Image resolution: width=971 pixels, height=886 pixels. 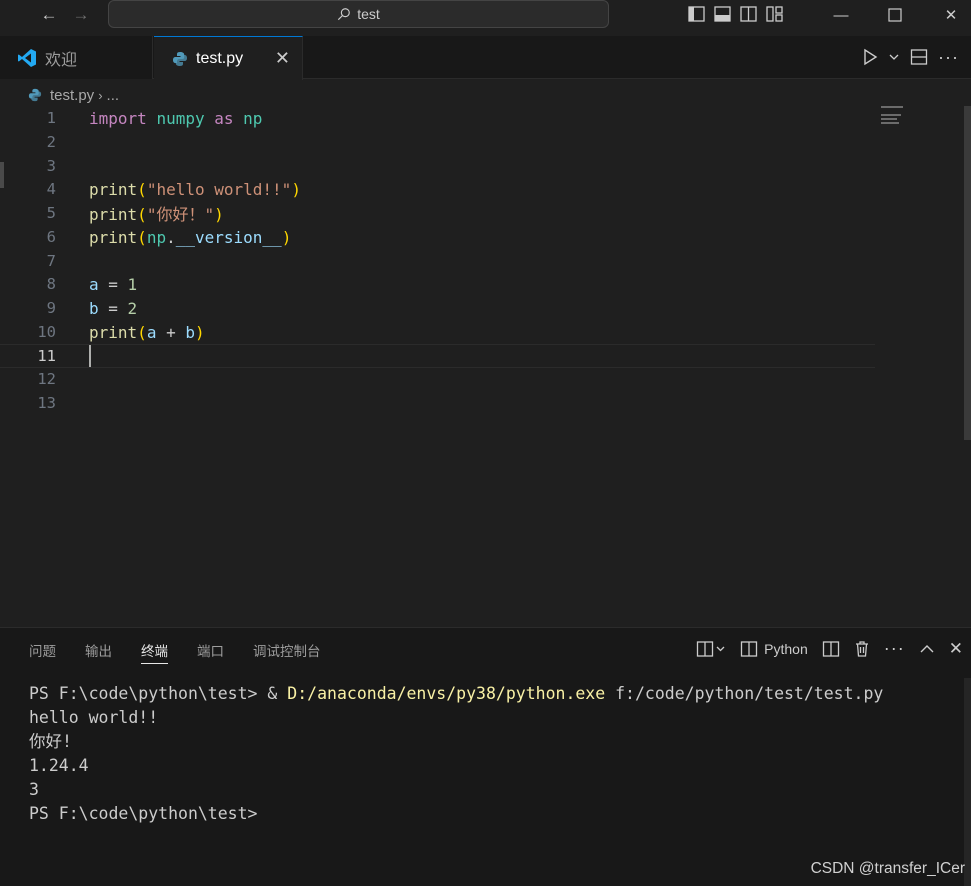 What do you see at coordinates (956, 649) in the screenshot?
I see `close-panel-icon: ✕` at bounding box center [956, 649].